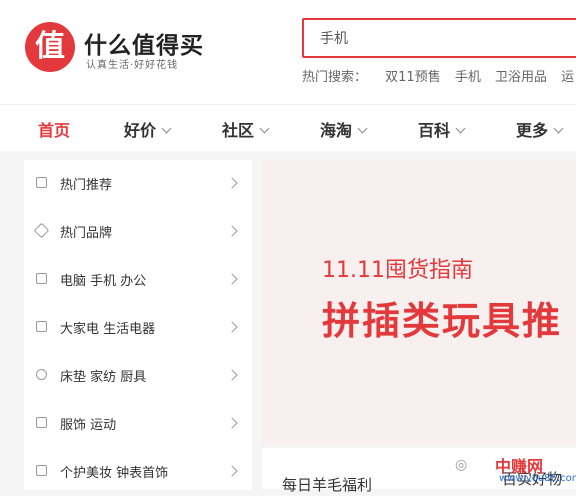  Describe the element at coordinates (41, 230) in the screenshot. I see `tag-icon` at that location.